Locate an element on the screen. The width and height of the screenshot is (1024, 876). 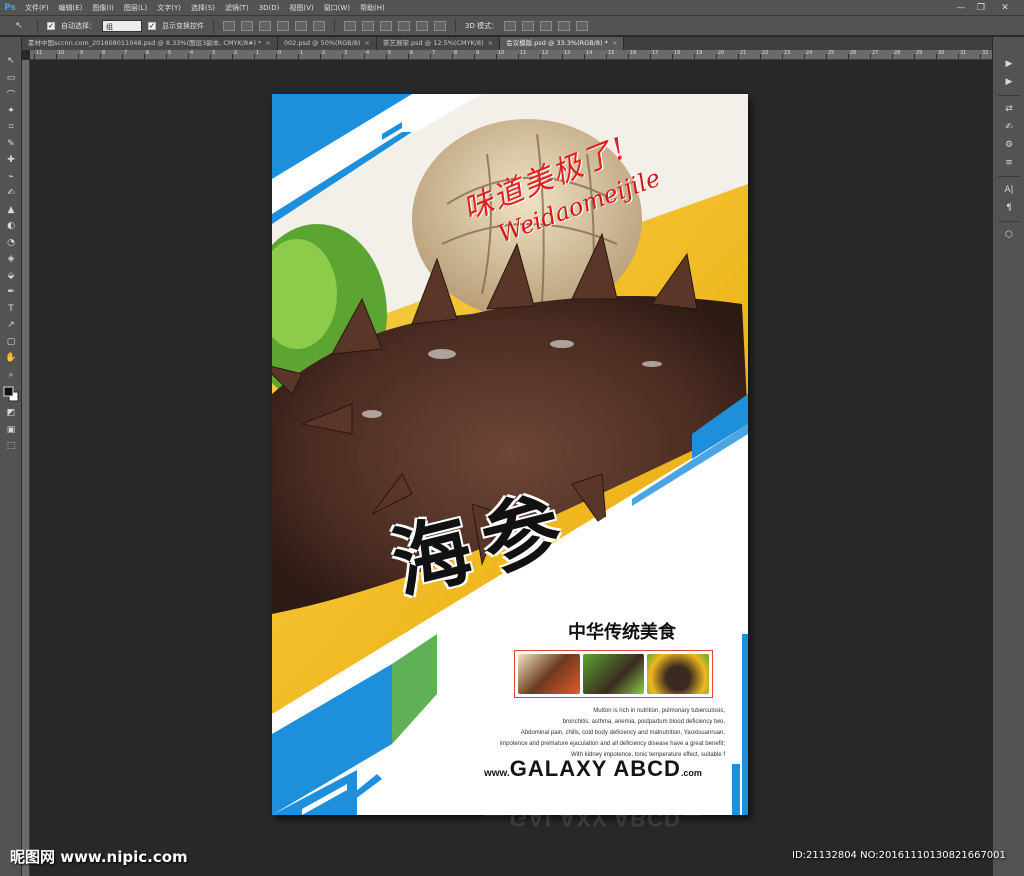
align-bottom-icon is located at coordinates (265, 25).